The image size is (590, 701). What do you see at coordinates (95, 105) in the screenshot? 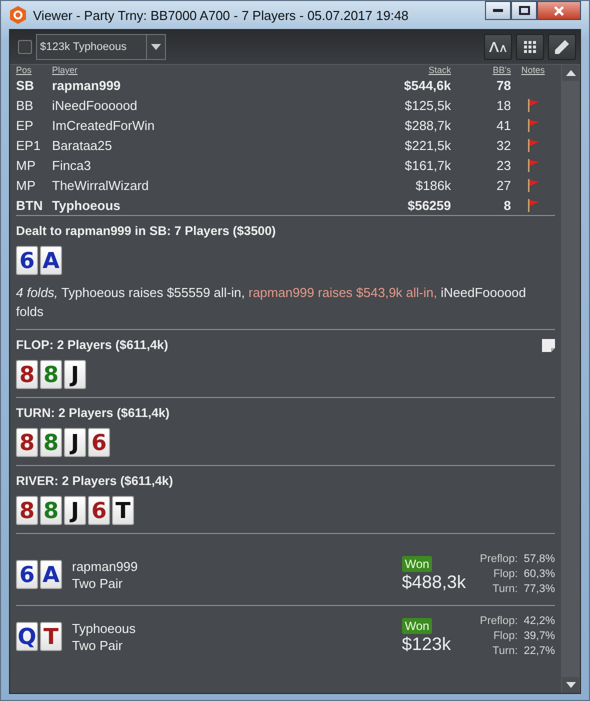
I see `table-cell-text: iNeedFoooood` at bounding box center [95, 105].